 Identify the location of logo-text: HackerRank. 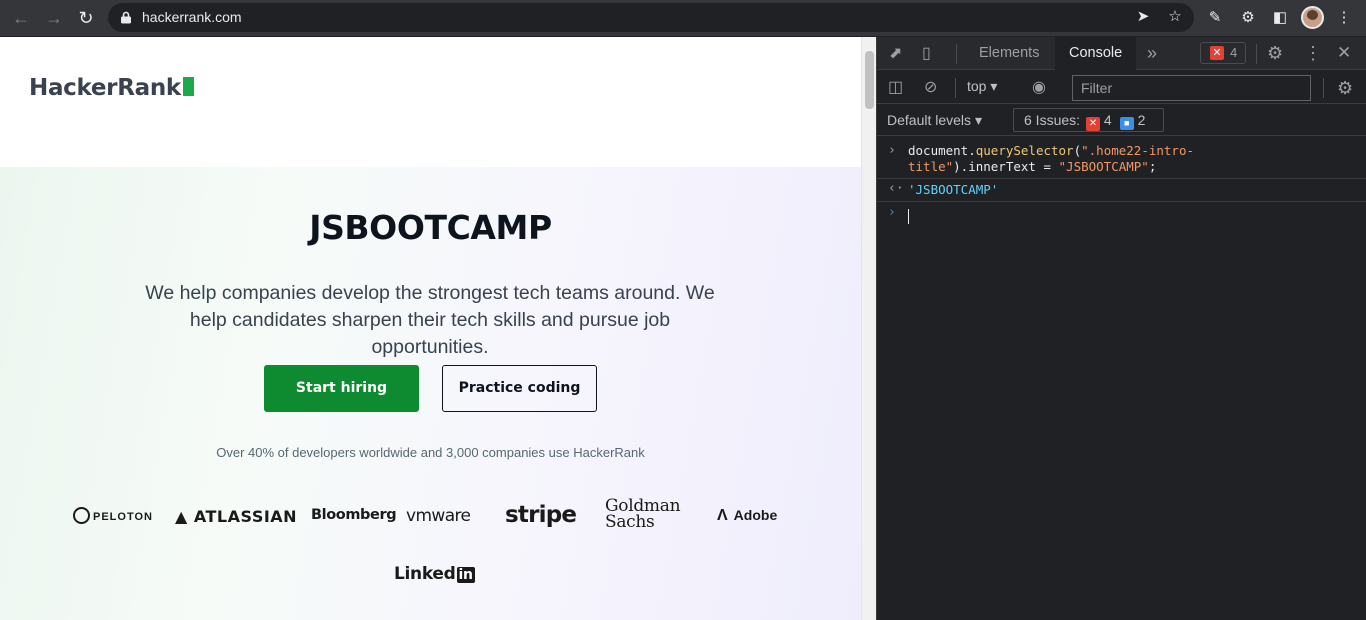
(105, 88).